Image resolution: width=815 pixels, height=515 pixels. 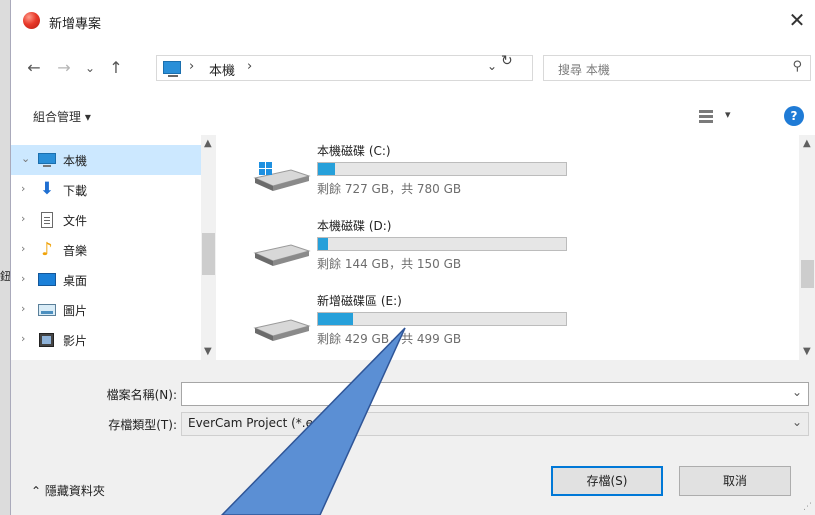 What do you see at coordinates (47, 219) in the screenshot?
I see `document-icon` at bounding box center [47, 219].